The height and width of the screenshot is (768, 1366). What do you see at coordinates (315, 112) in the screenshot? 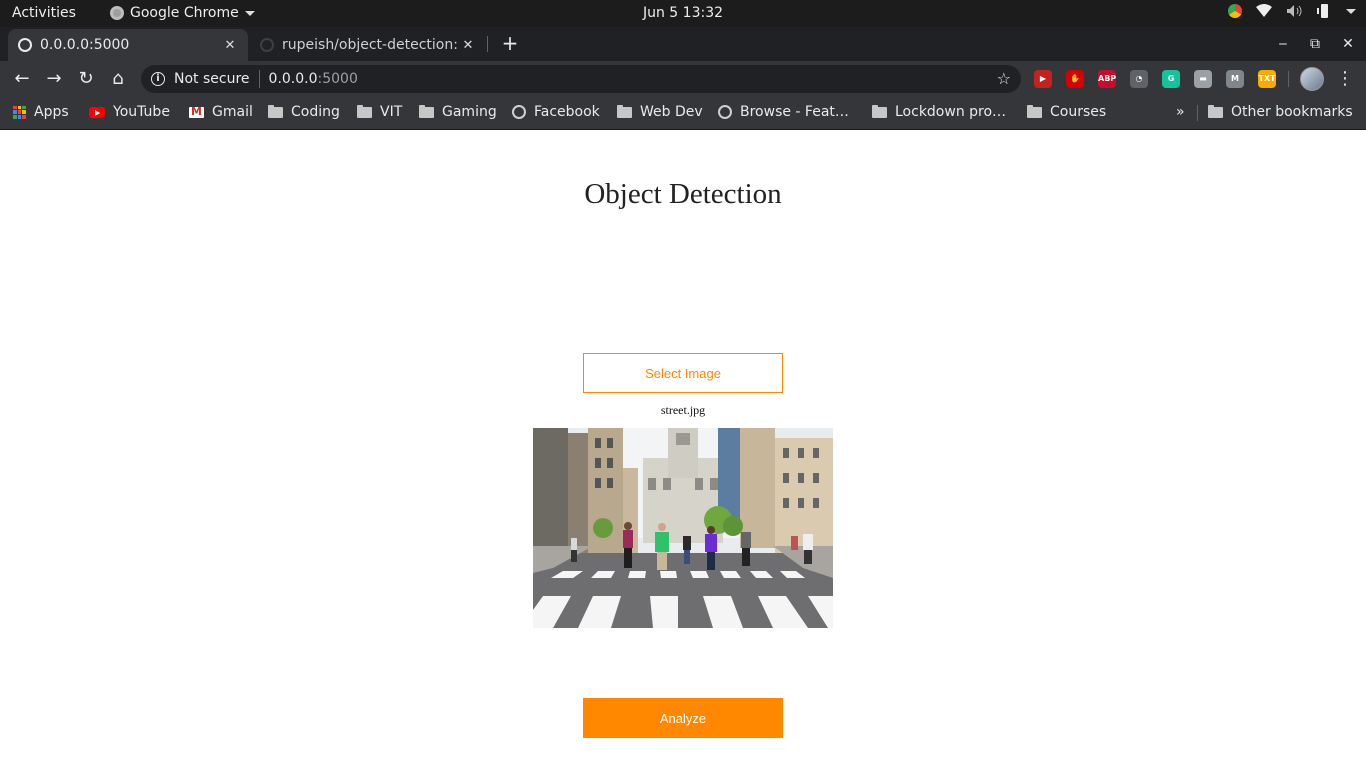
I see `bookmark-label: Coding` at bounding box center [315, 112].